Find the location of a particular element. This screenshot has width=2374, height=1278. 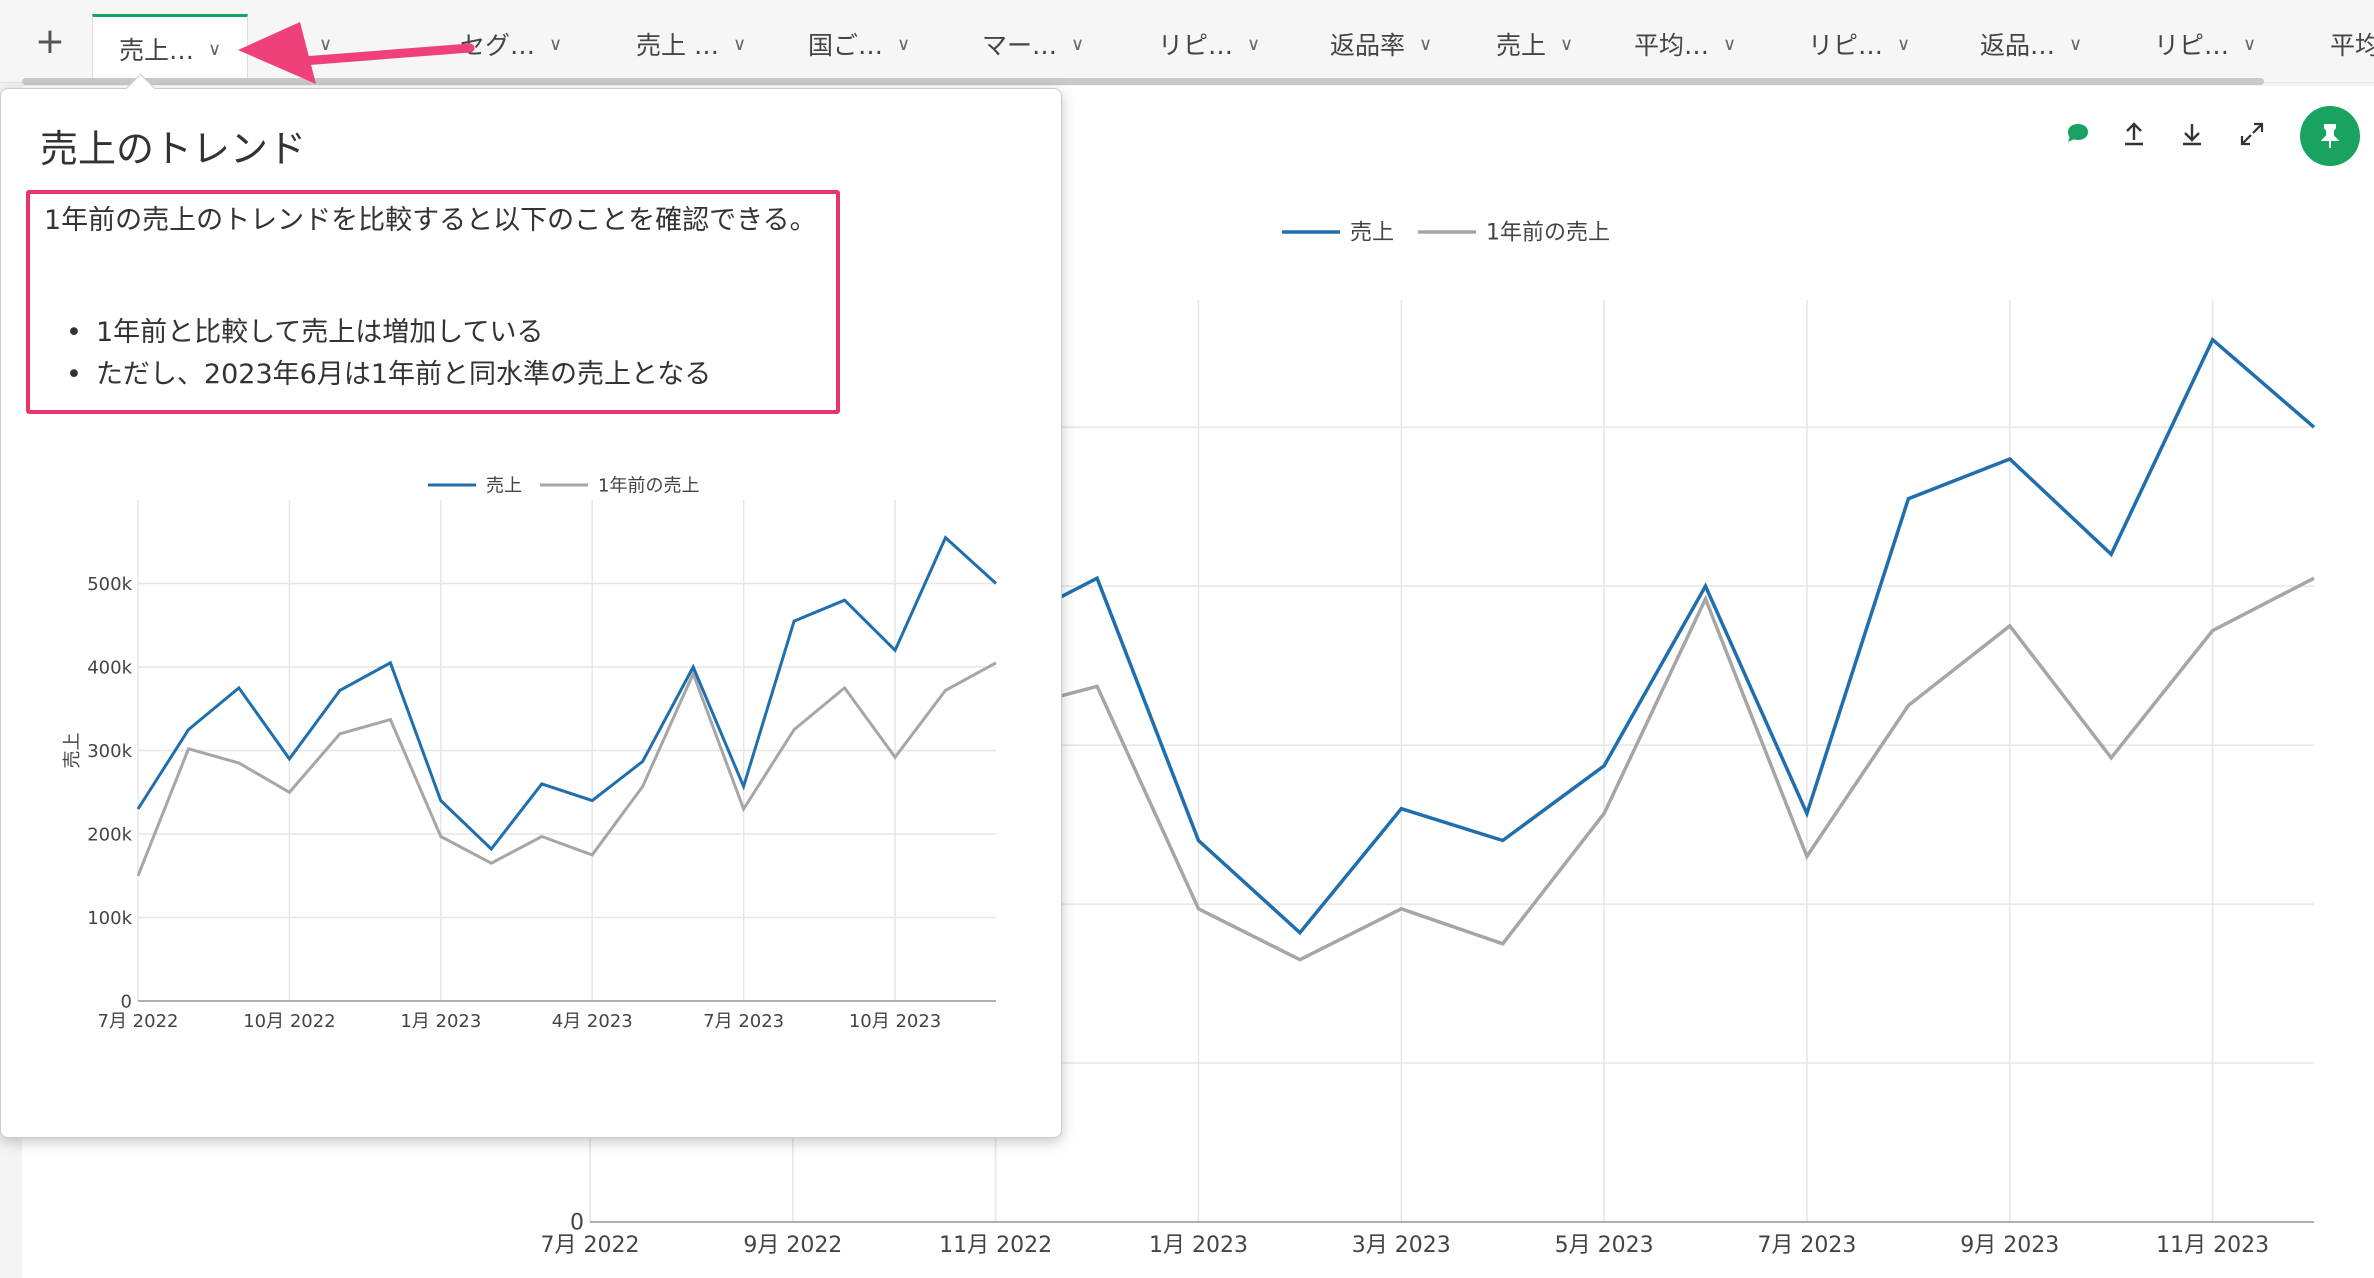

comment-icon is located at coordinates (2078, 136).